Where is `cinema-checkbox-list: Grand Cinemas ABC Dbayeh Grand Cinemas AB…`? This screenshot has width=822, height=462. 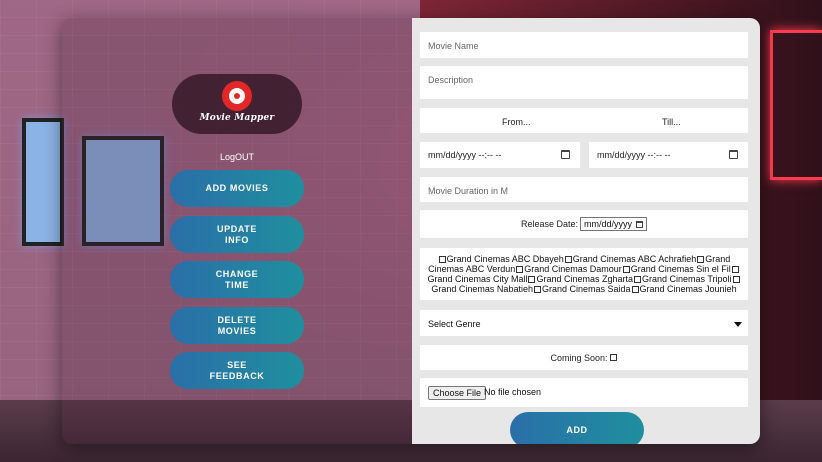
cinema-checkbox-list: Grand Cinemas ABC Dbayeh Grand Cinemas AB… is located at coordinates (584, 274).